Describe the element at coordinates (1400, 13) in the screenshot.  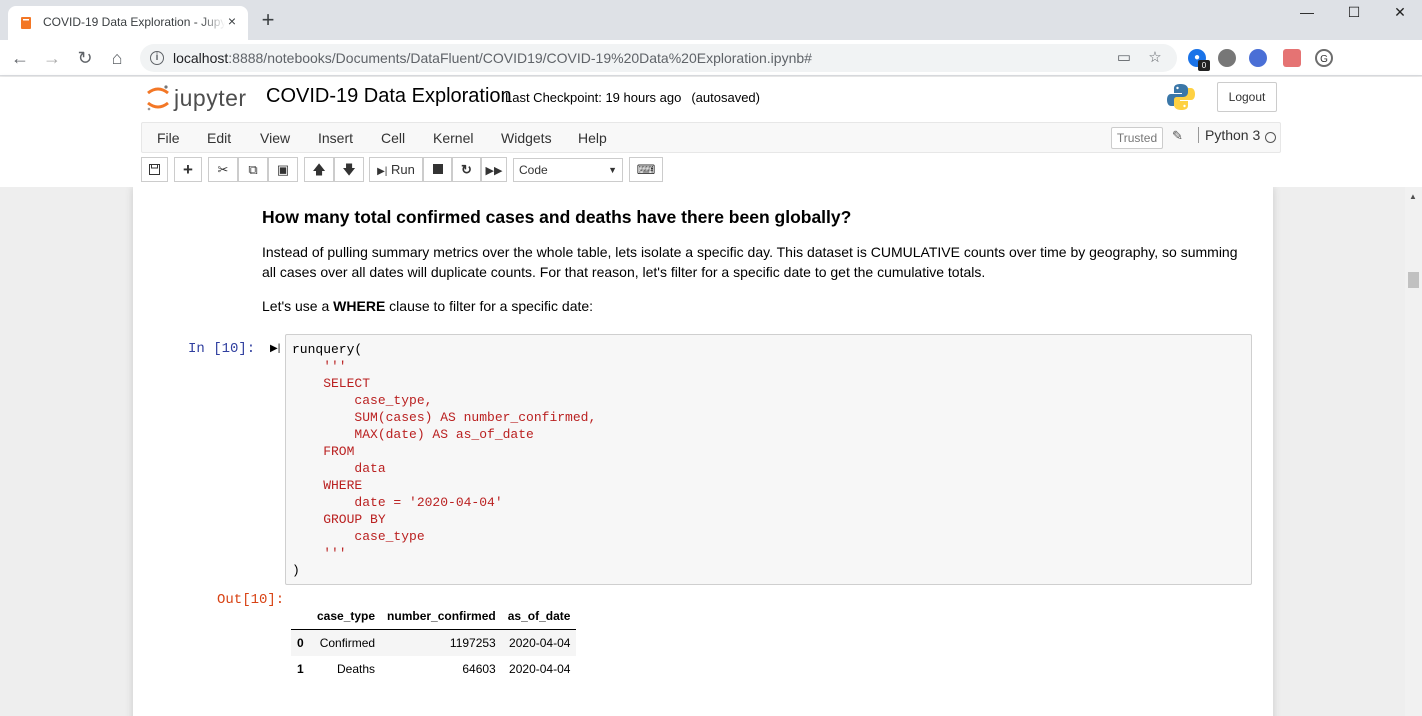
I see `close-window-button: ✕` at that location.